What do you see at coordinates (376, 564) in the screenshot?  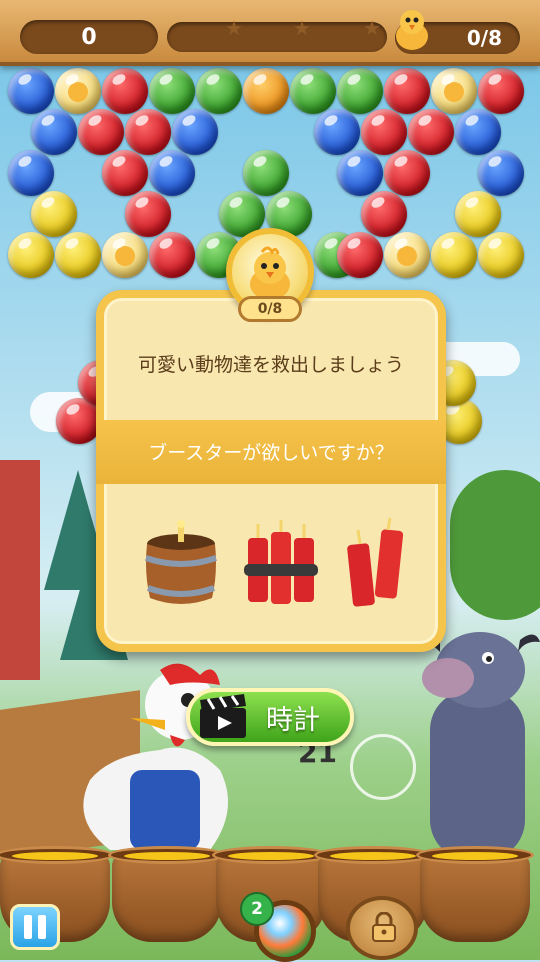 I see `dynamite-pair-icon` at bounding box center [376, 564].